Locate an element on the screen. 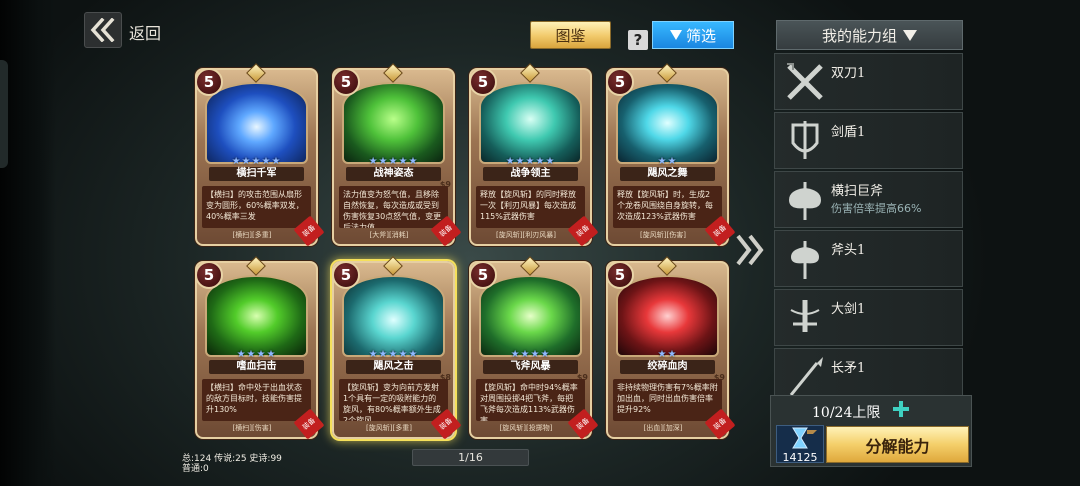 Image resolution: width=1080 pixels, height=486 pixels. card-description: 释放【旋风斩】时，生成2个龙卷风围绕自身旋转，每次造成123%武器伤害 is located at coordinates (667, 207).